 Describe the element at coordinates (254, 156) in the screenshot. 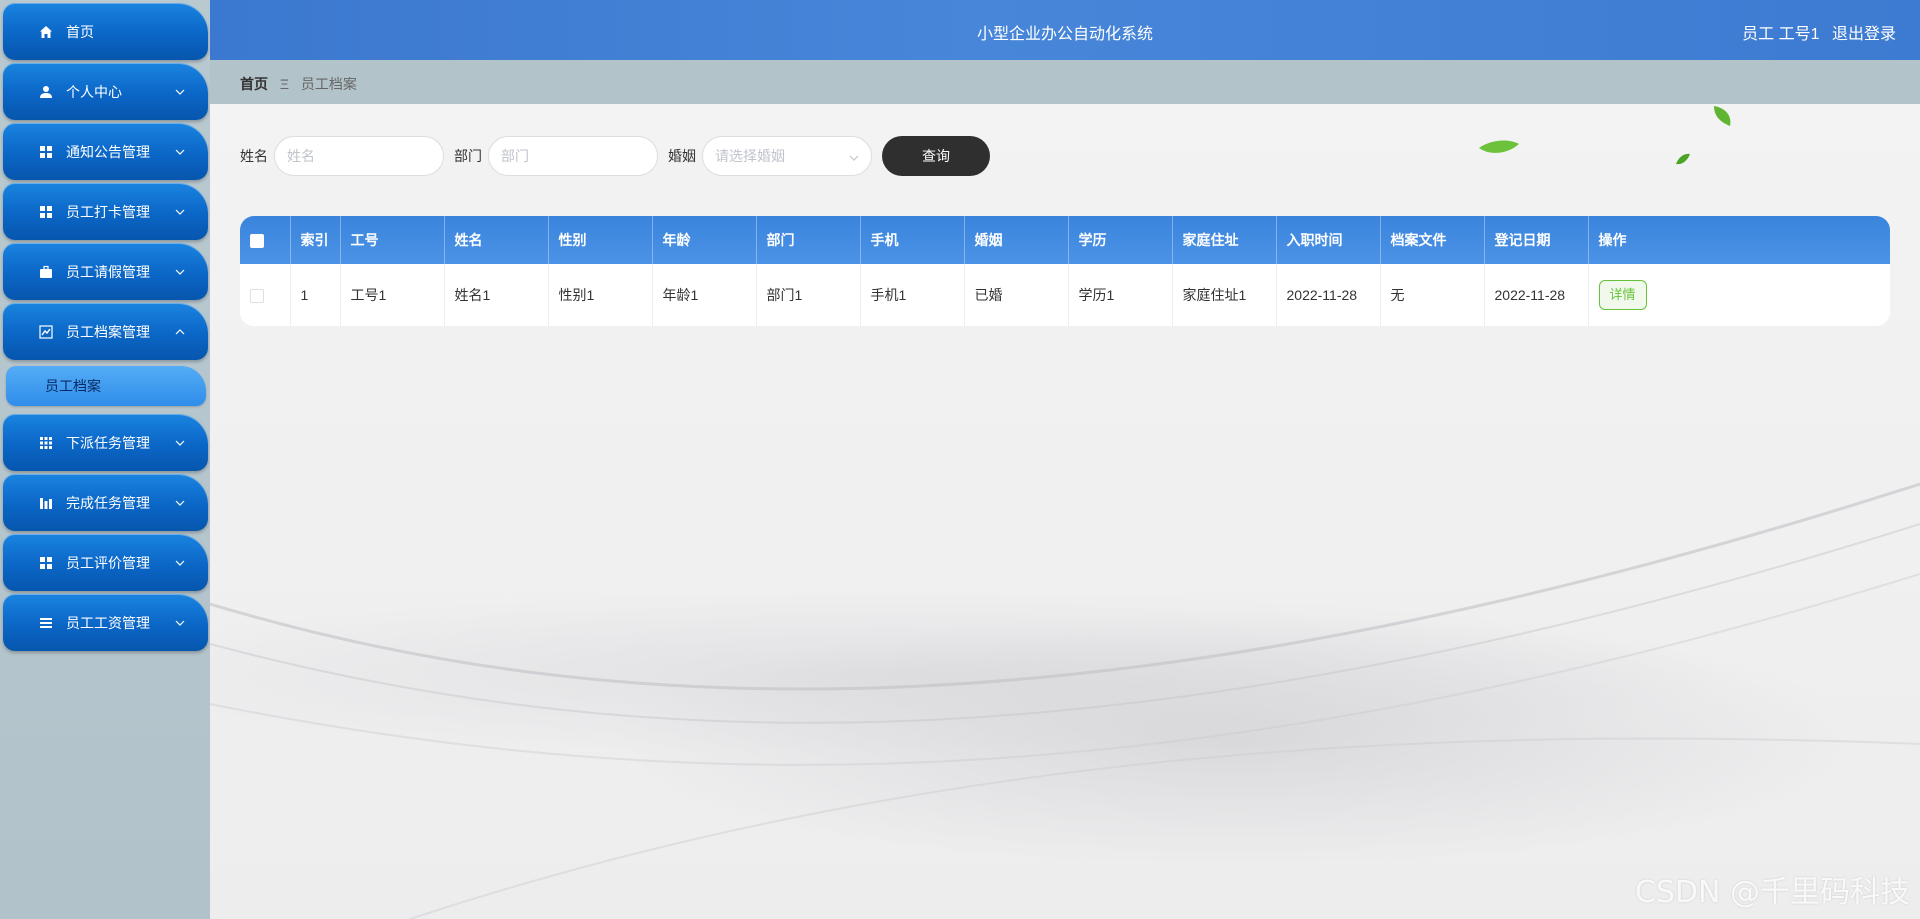

I see `name-label: 姓名` at that location.